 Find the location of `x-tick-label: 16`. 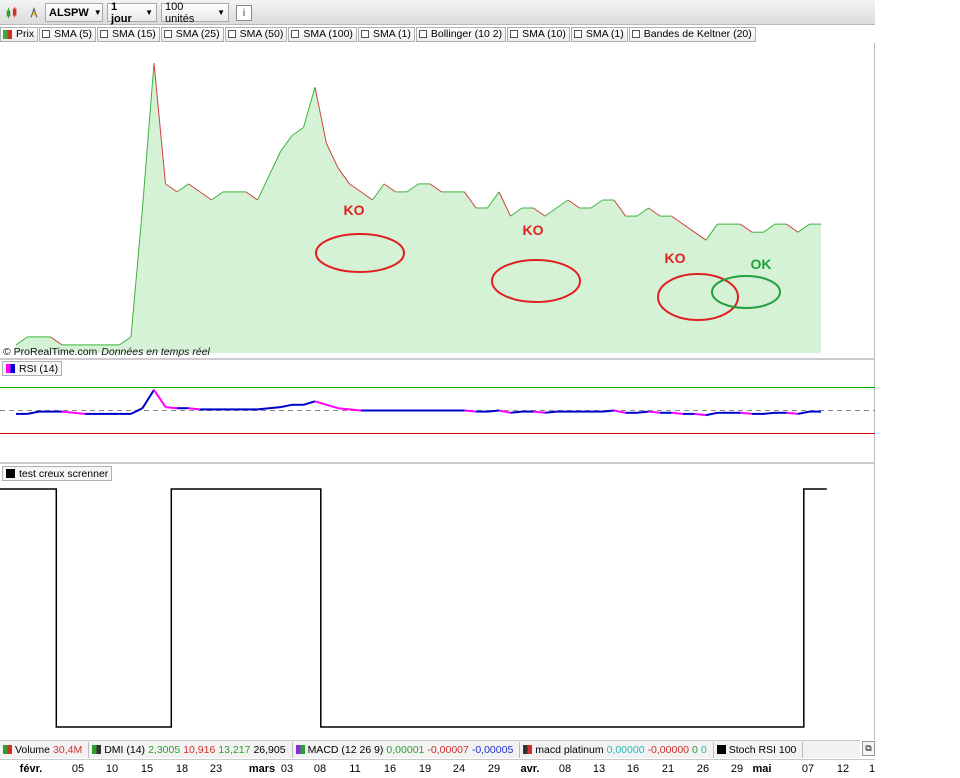

x-tick-label: 16 is located at coordinates (633, 769).